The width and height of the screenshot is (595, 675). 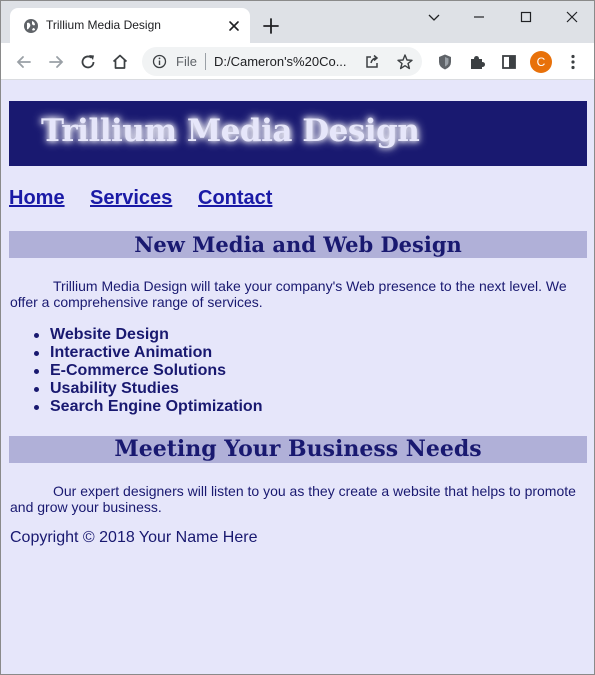 What do you see at coordinates (297, 22) in the screenshot?
I see `tab-strip: Trillium Media Design` at bounding box center [297, 22].